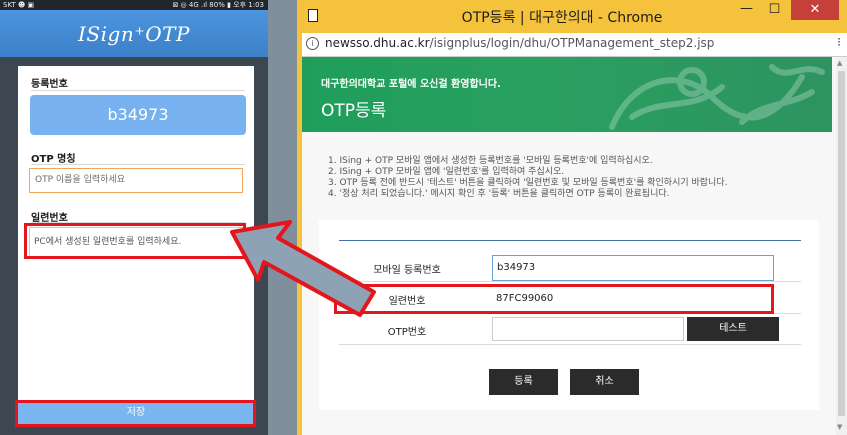  I want to click on otp-number-input, so click(588, 329).